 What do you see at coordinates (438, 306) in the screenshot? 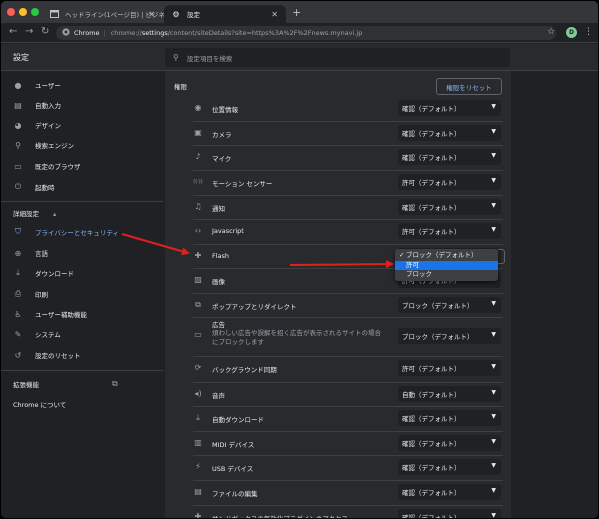
I see `permission-select-value: ブロック（デフォルト）` at bounding box center [438, 306].